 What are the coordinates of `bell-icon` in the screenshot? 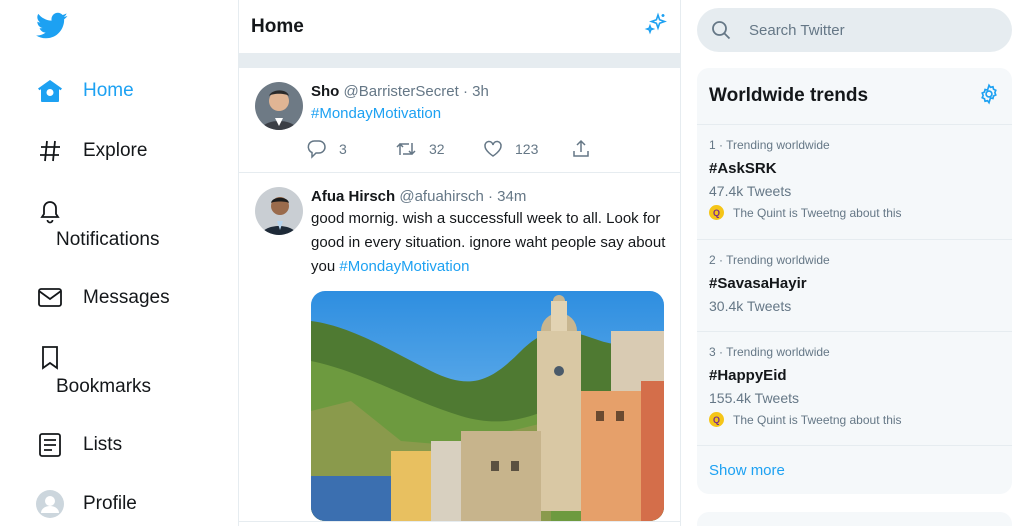 It's located at (50, 211).